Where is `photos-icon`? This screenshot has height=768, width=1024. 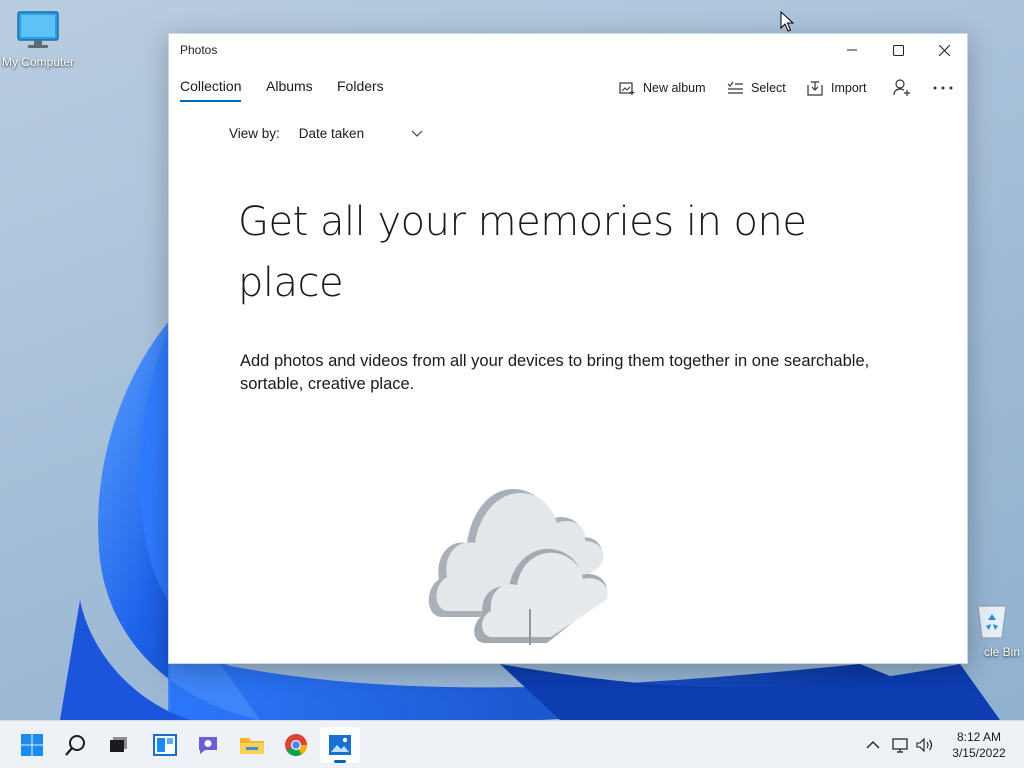 photos-icon is located at coordinates (340, 745).